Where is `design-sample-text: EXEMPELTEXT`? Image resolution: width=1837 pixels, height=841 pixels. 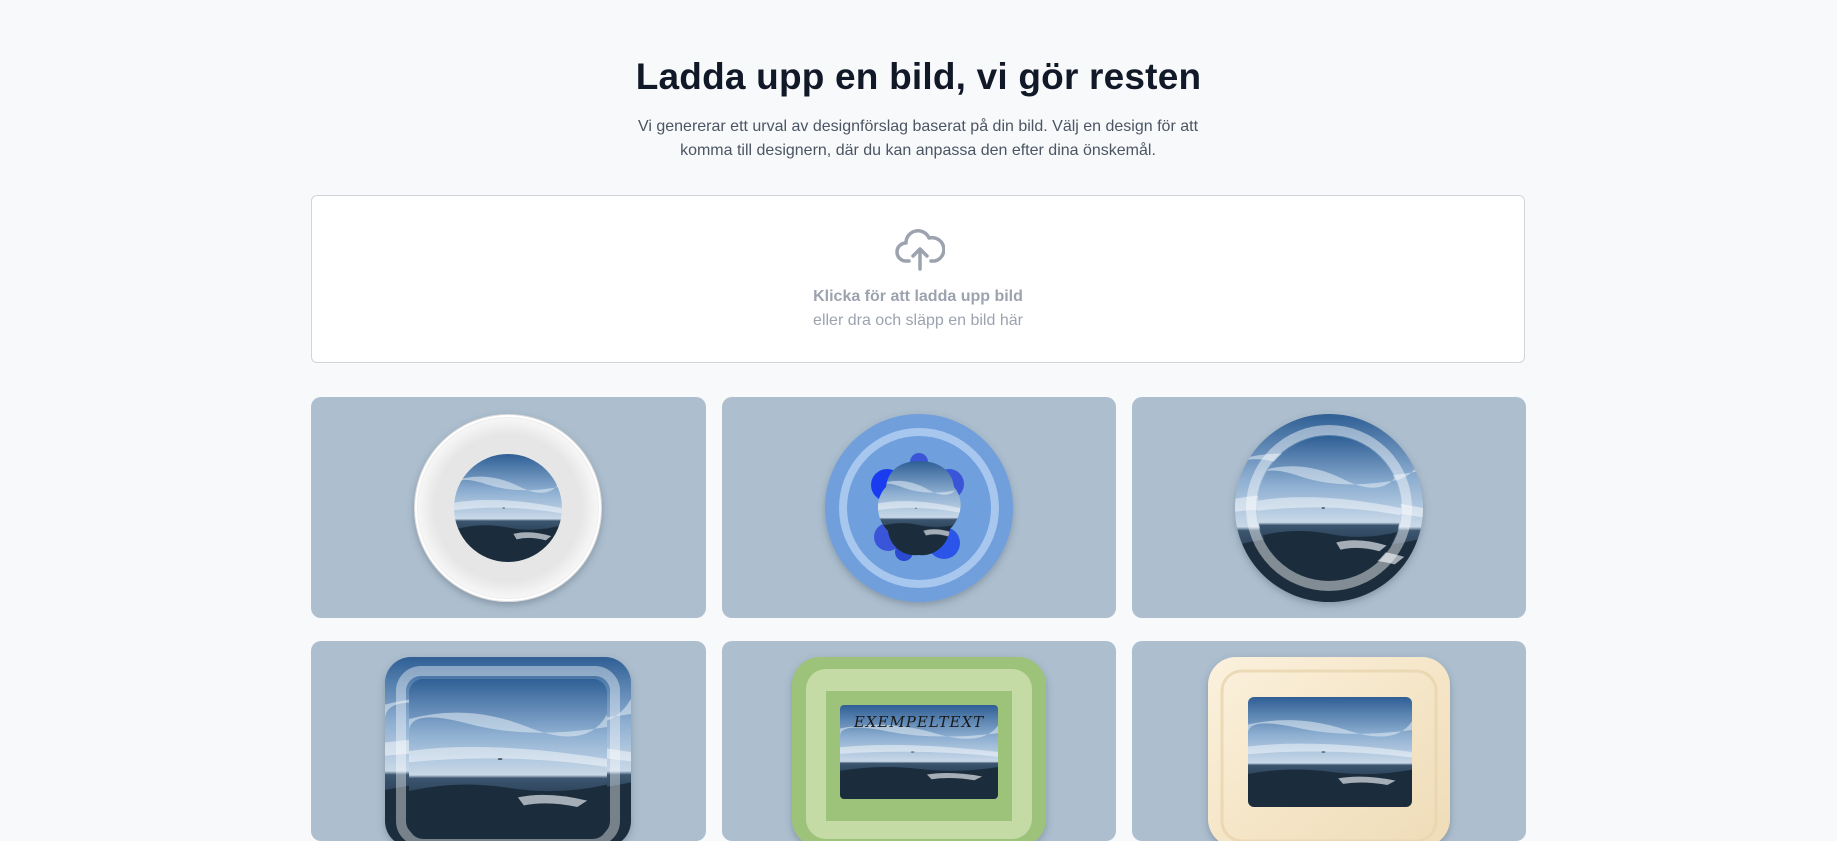 design-sample-text: EXEMPELTEXT is located at coordinates (919, 722).